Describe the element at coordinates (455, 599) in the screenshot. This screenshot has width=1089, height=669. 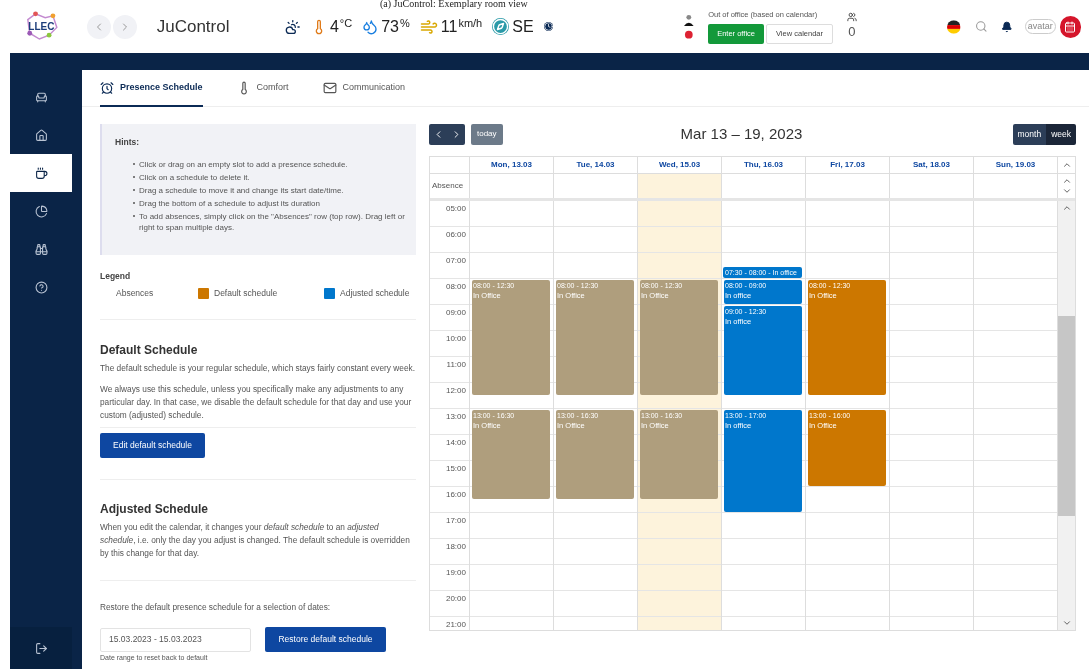
I see `hour-label: 20:00` at that location.